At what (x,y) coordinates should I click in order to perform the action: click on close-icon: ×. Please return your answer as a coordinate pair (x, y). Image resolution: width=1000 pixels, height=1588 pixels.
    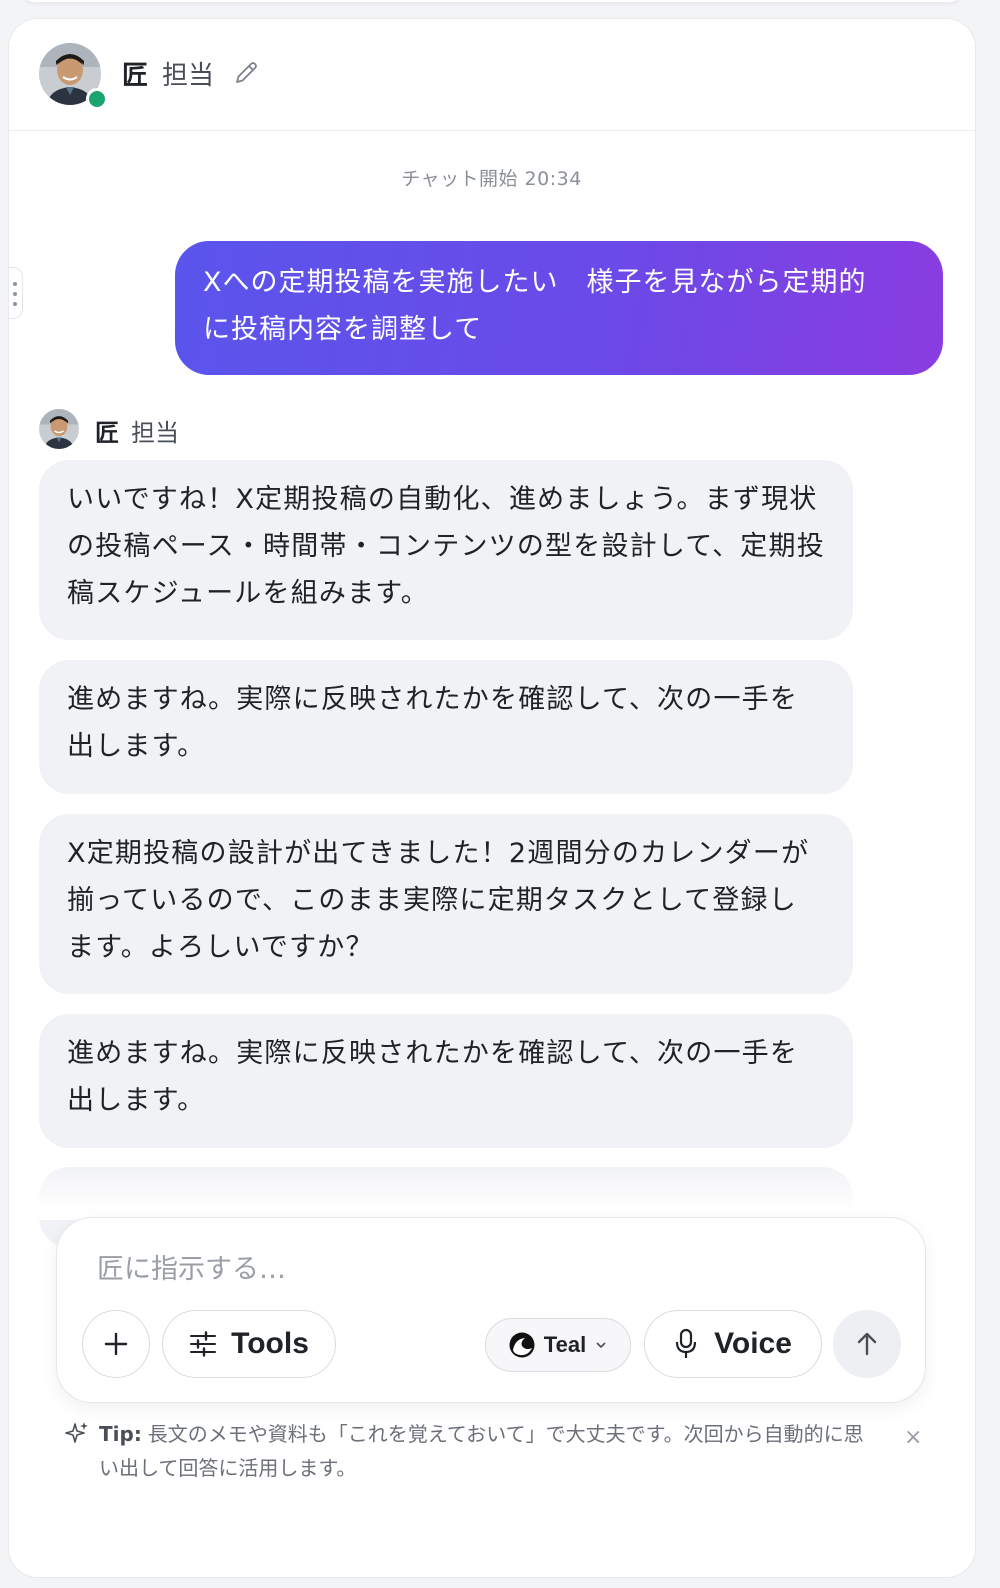
    Looking at the image, I should click on (913, 1438).